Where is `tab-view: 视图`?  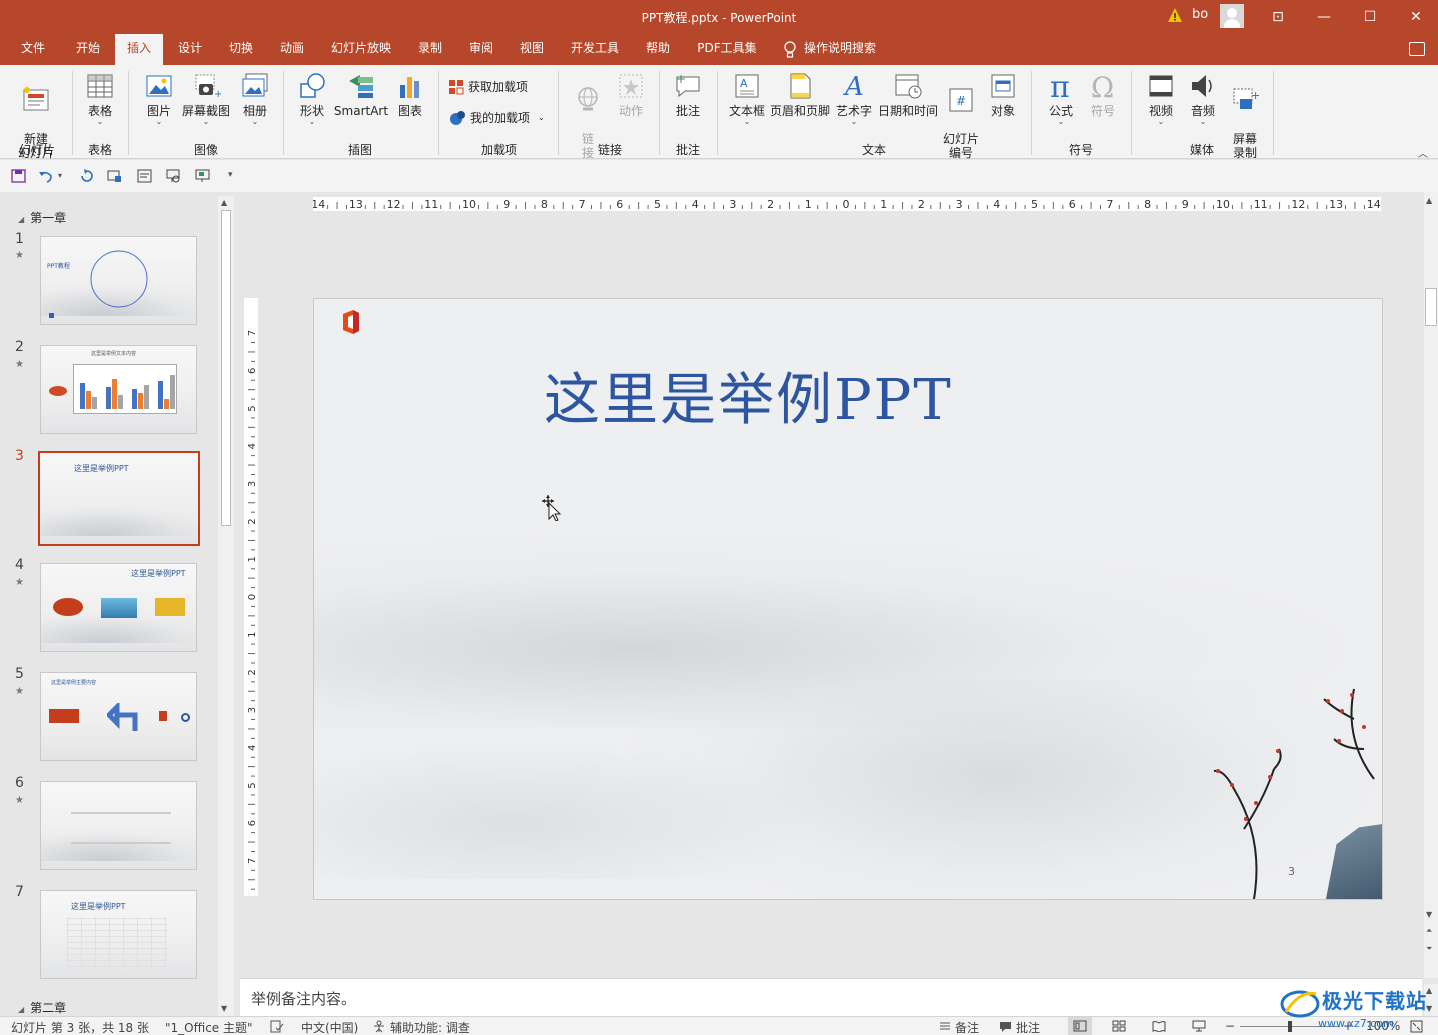
tab-view: 视图 is located at coordinates (532, 49).